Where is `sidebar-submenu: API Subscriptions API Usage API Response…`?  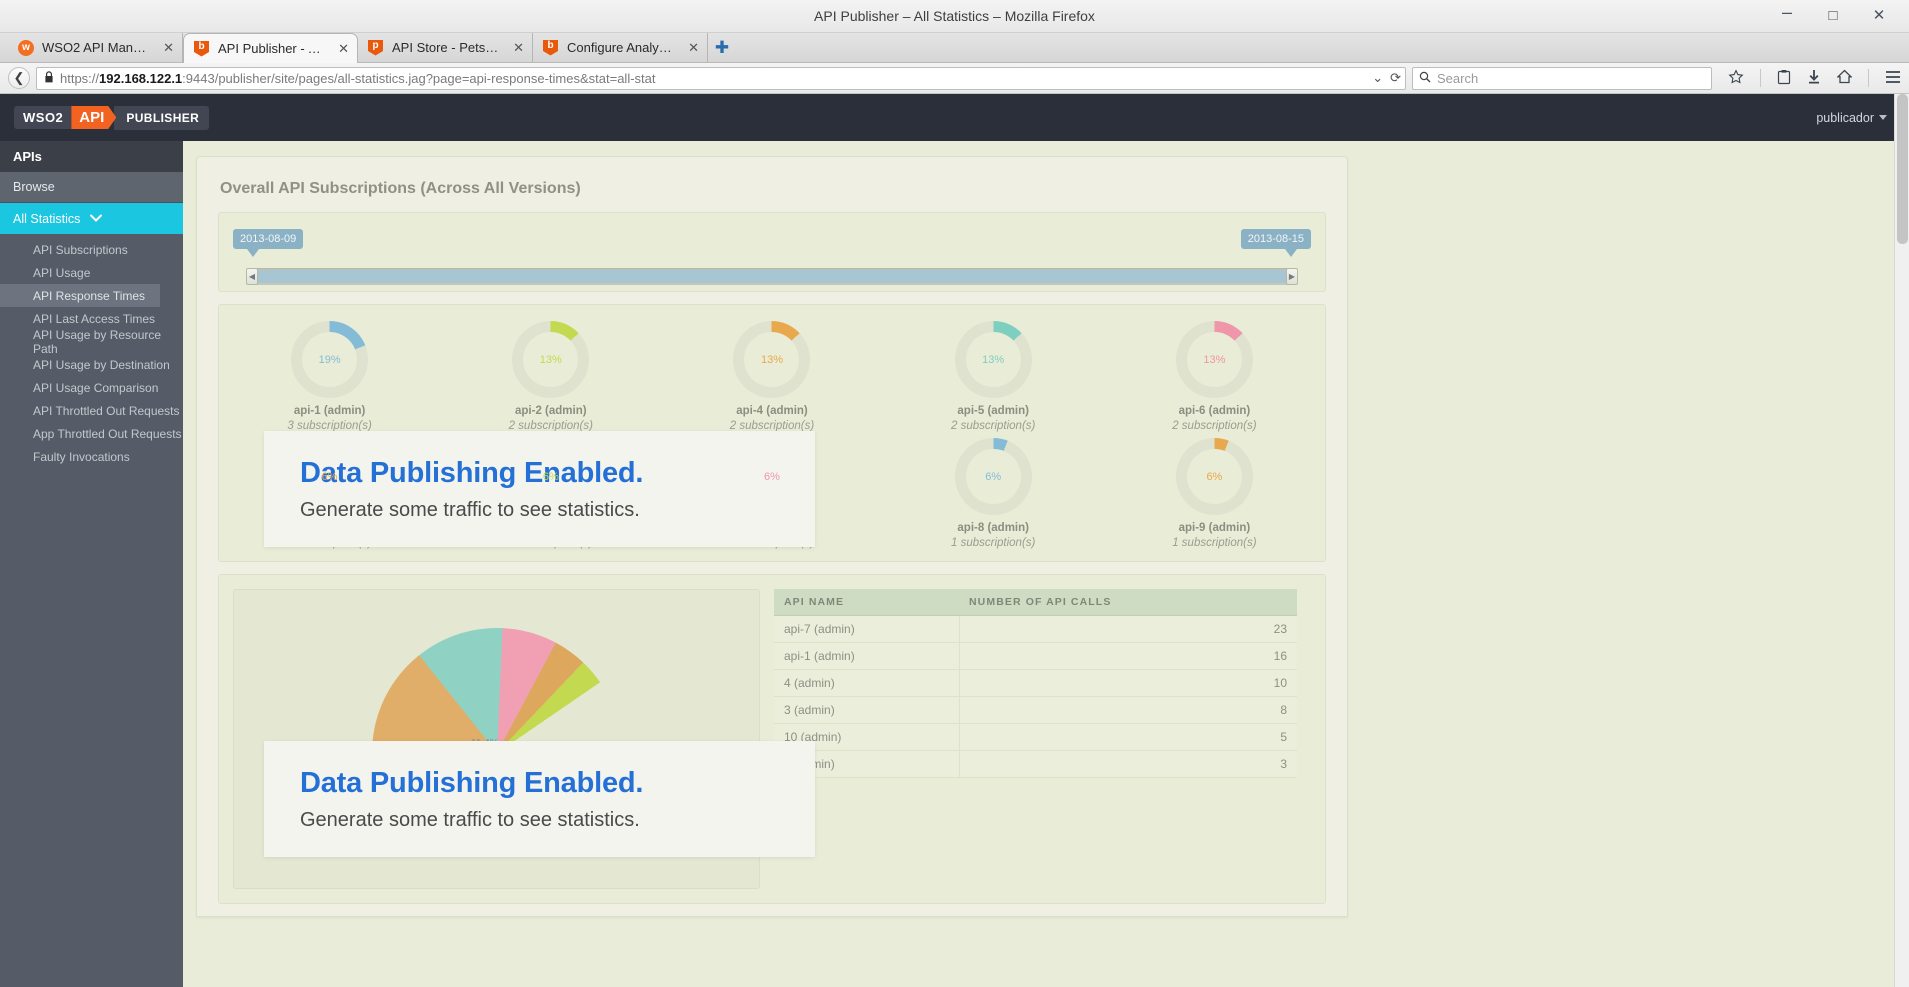 sidebar-submenu: API Subscriptions API Usage API Response… is located at coordinates (91, 351).